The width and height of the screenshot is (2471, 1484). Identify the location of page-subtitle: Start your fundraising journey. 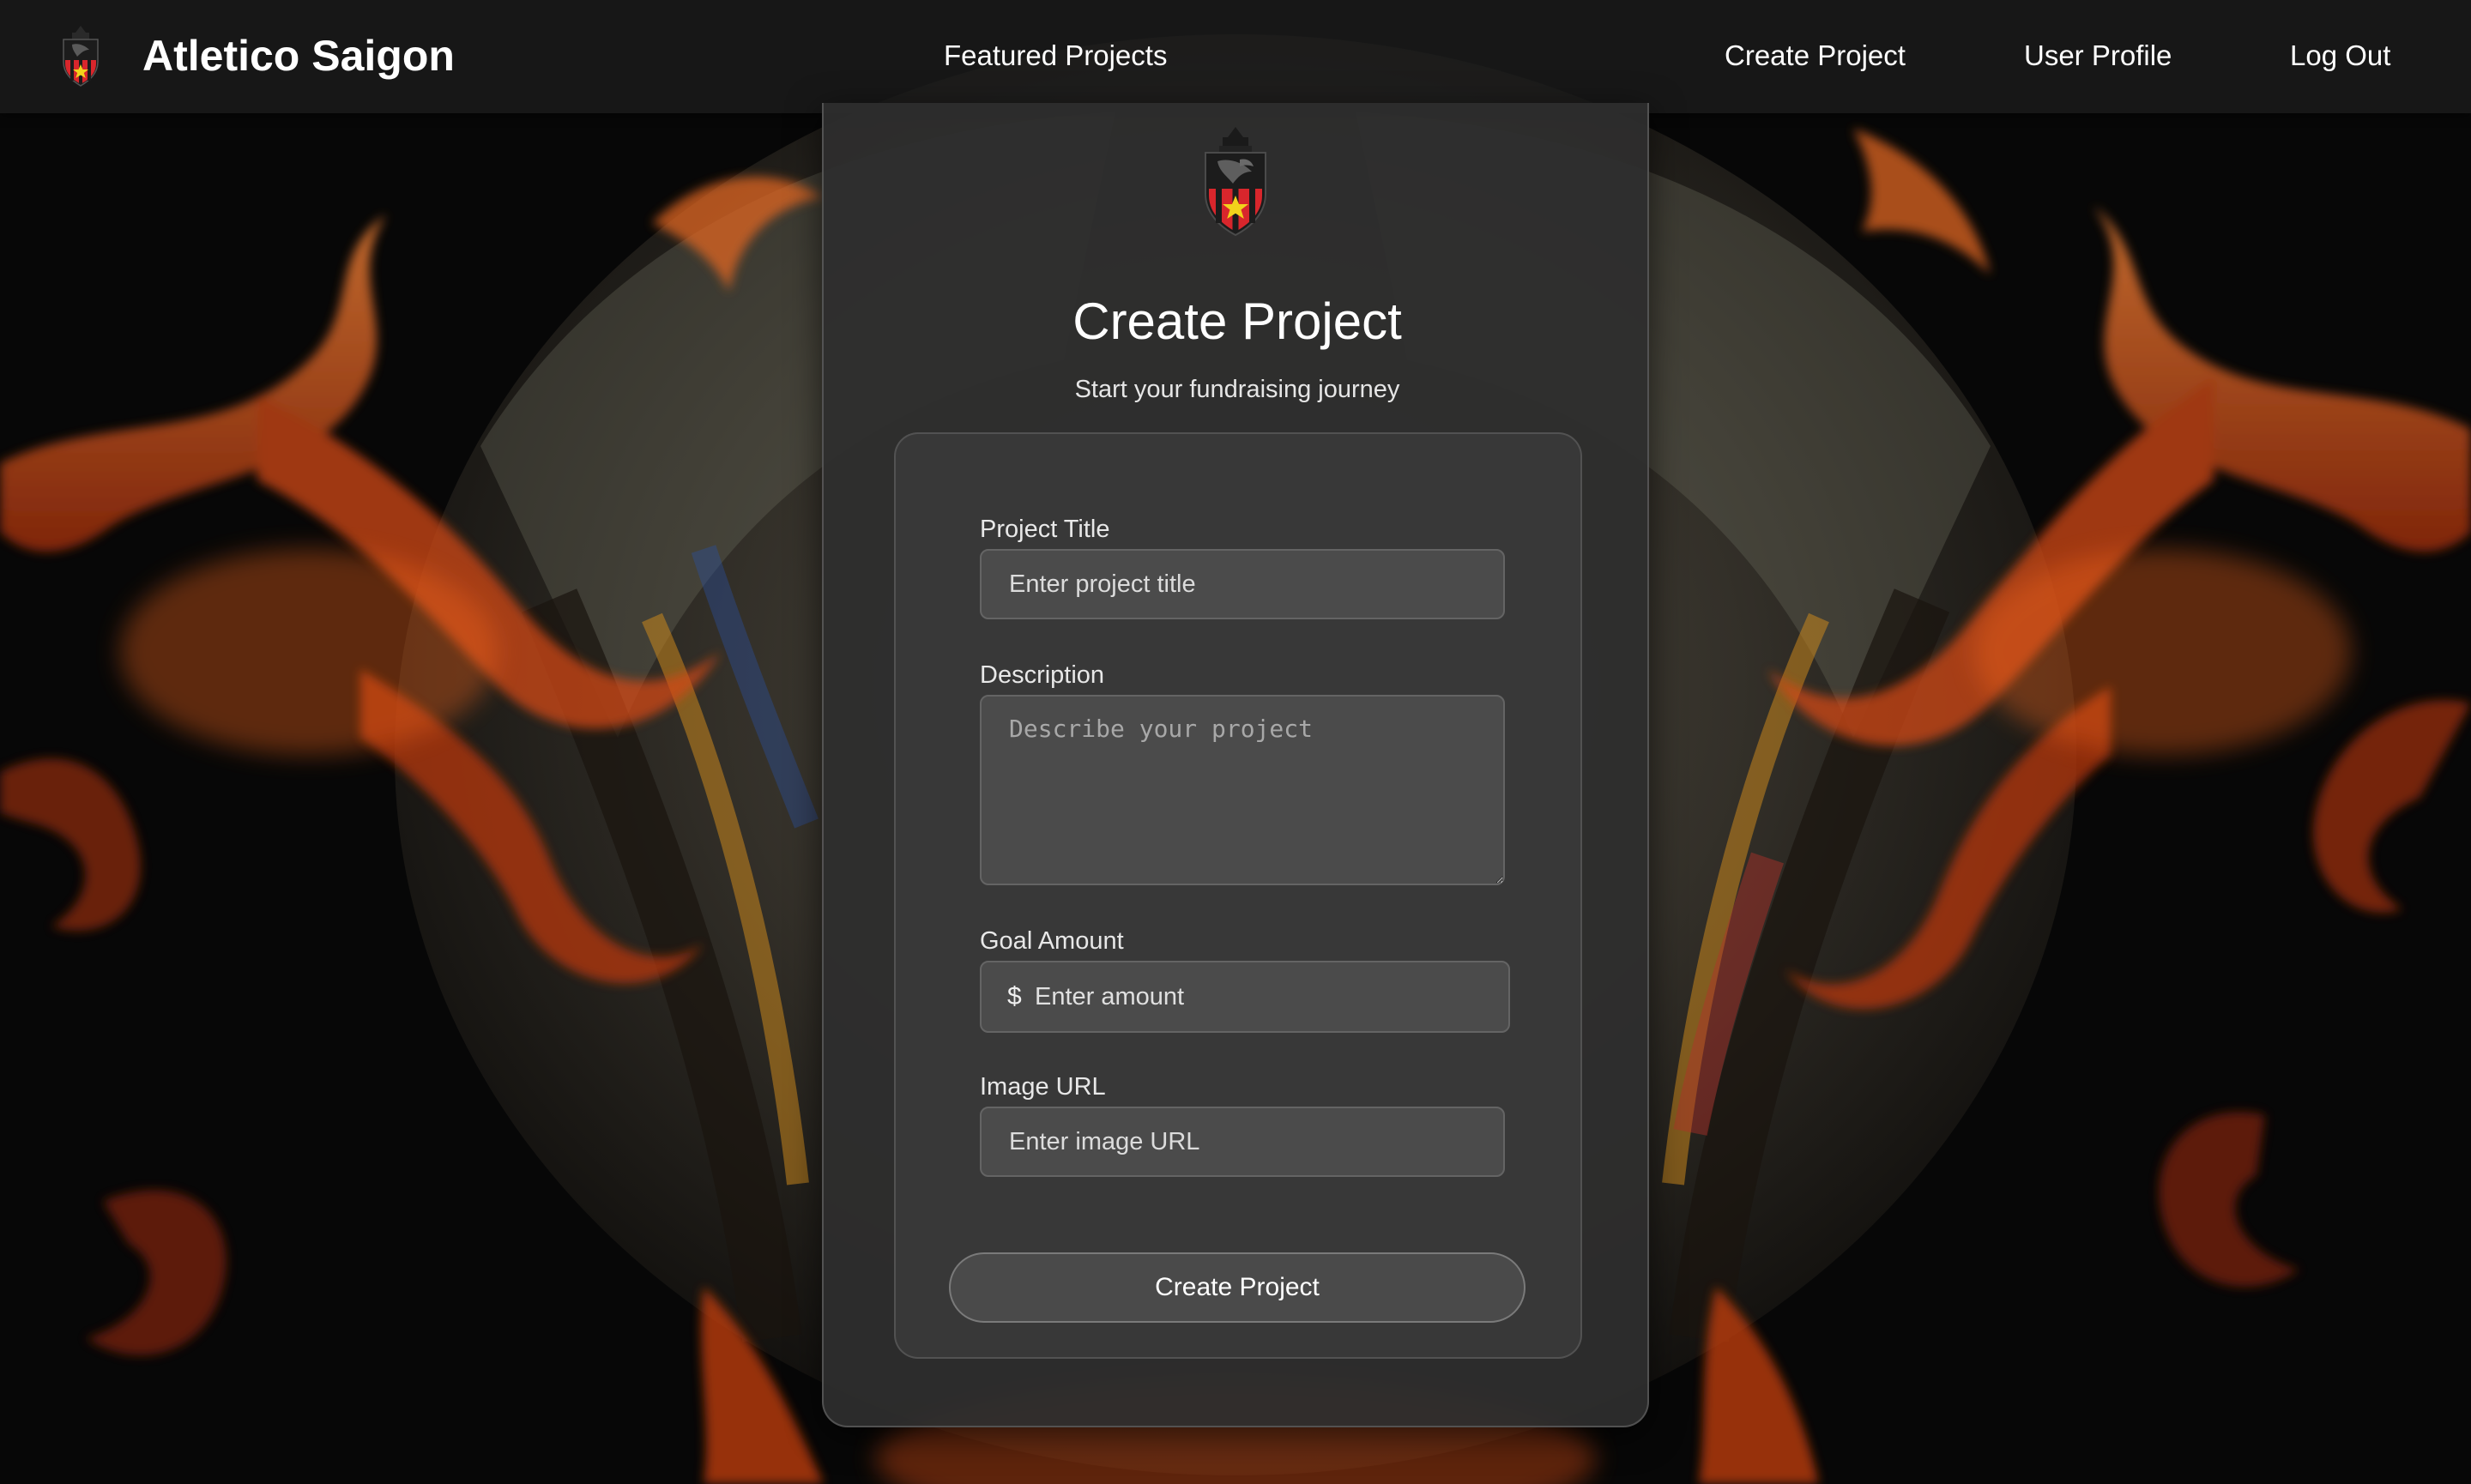
(1237, 389).